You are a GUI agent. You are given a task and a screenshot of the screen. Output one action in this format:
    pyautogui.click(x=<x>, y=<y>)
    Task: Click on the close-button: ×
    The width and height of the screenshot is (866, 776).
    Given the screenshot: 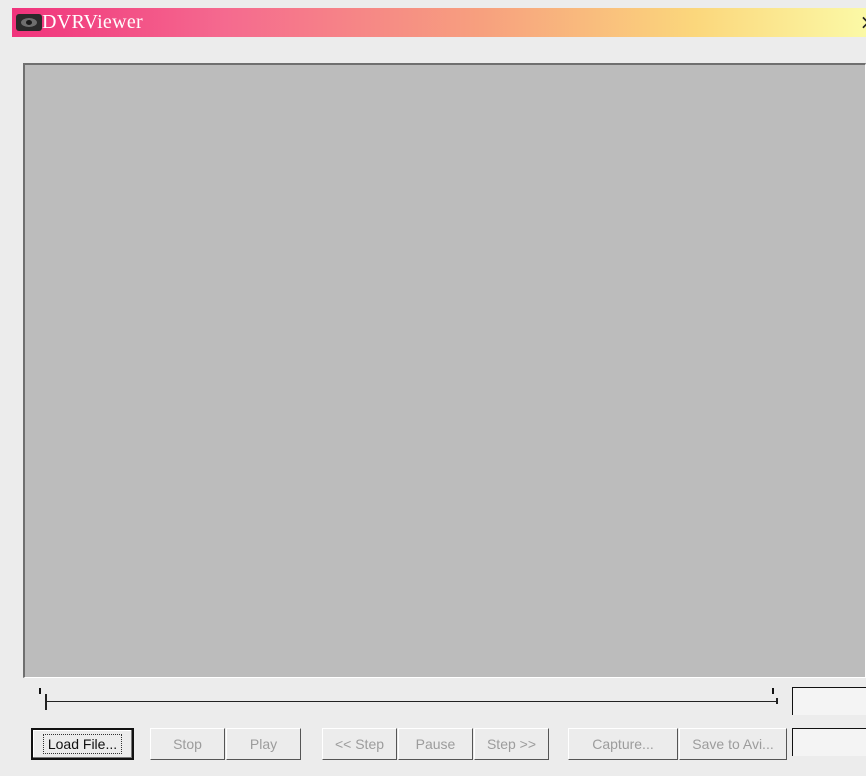 What is the action you would take?
    pyautogui.click(x=862, y=22)
    